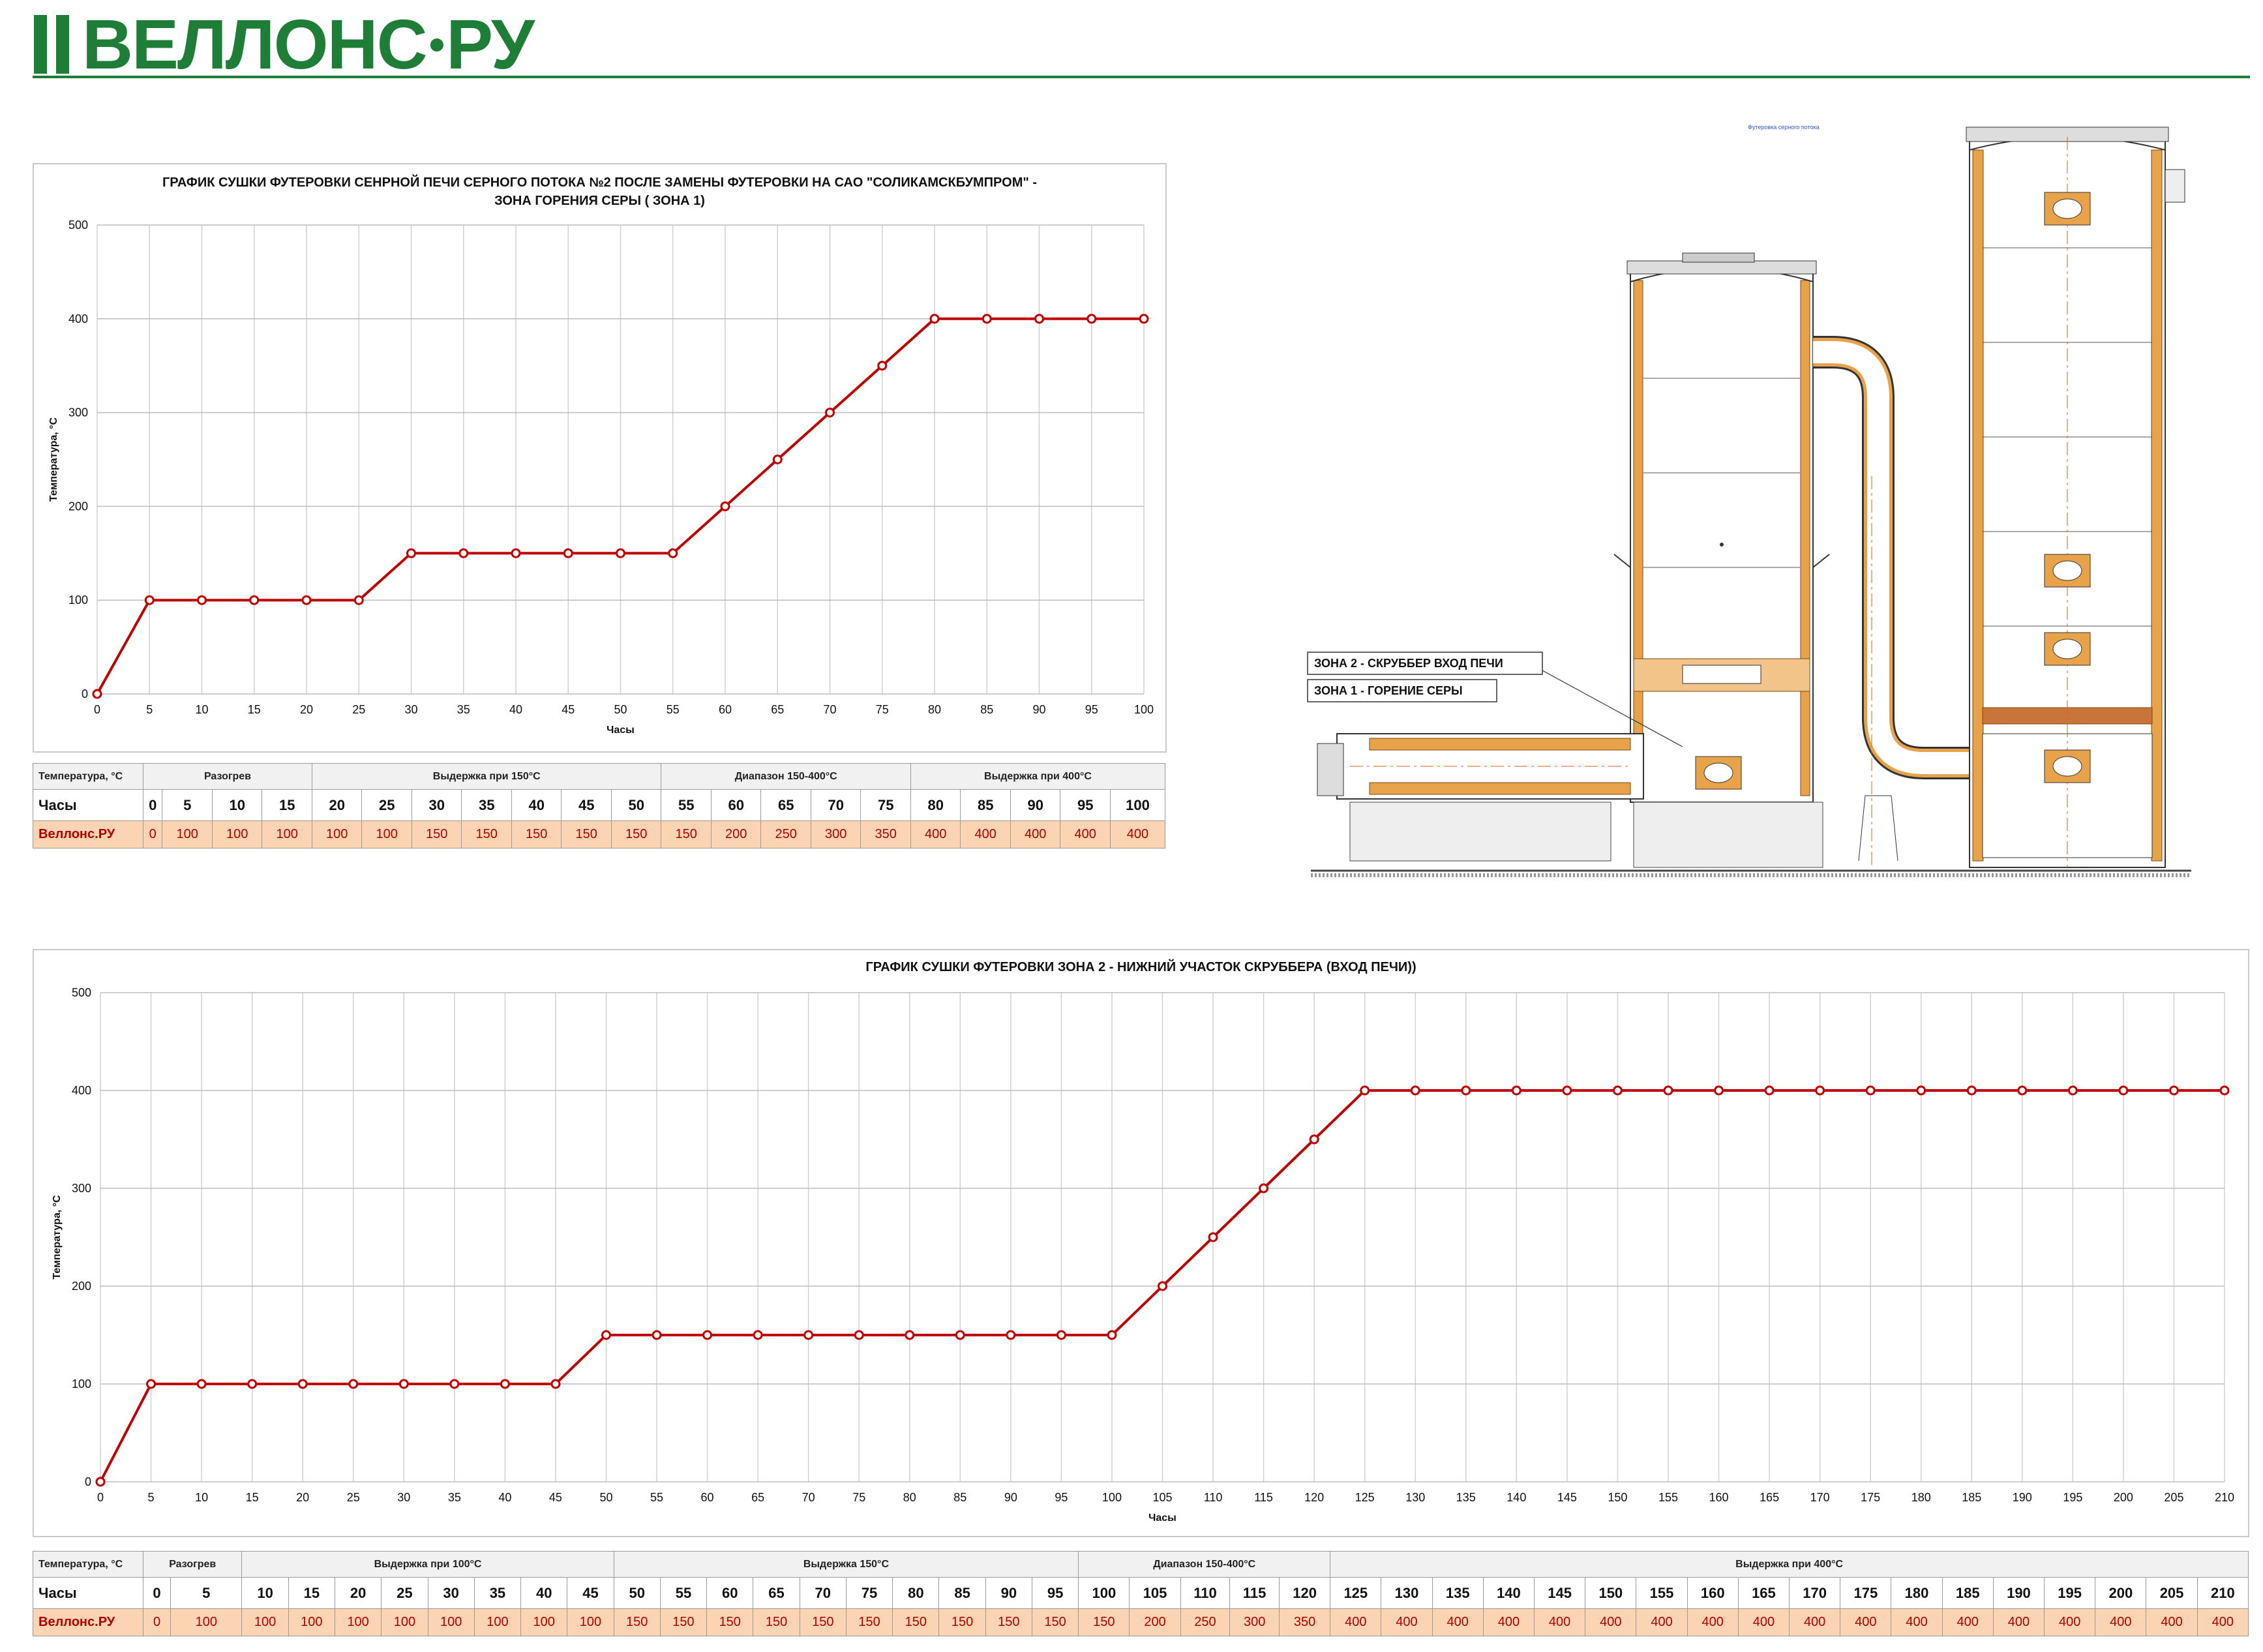 The width and height of the screenshot is (2263, 1652). Describe the element at coordinates (637, 1593) in the screenshot. I see `hours-cell: 50` at that location.